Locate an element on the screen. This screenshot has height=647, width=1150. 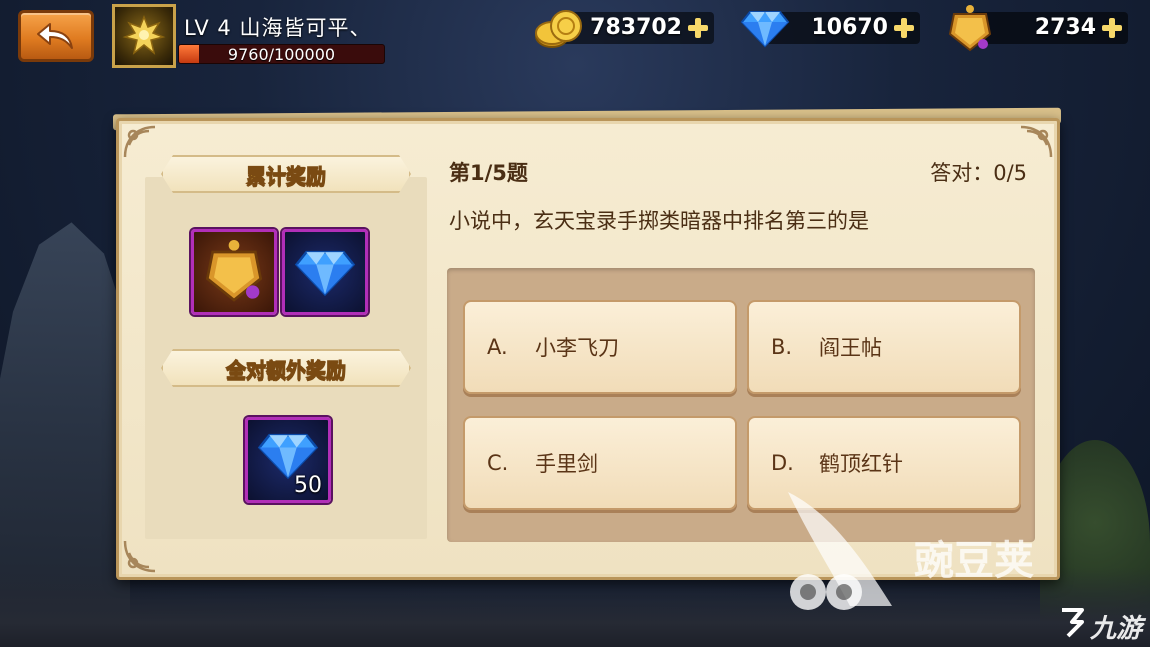
option-c-button: C. 手里剑 is located at coordinates (600, 463).